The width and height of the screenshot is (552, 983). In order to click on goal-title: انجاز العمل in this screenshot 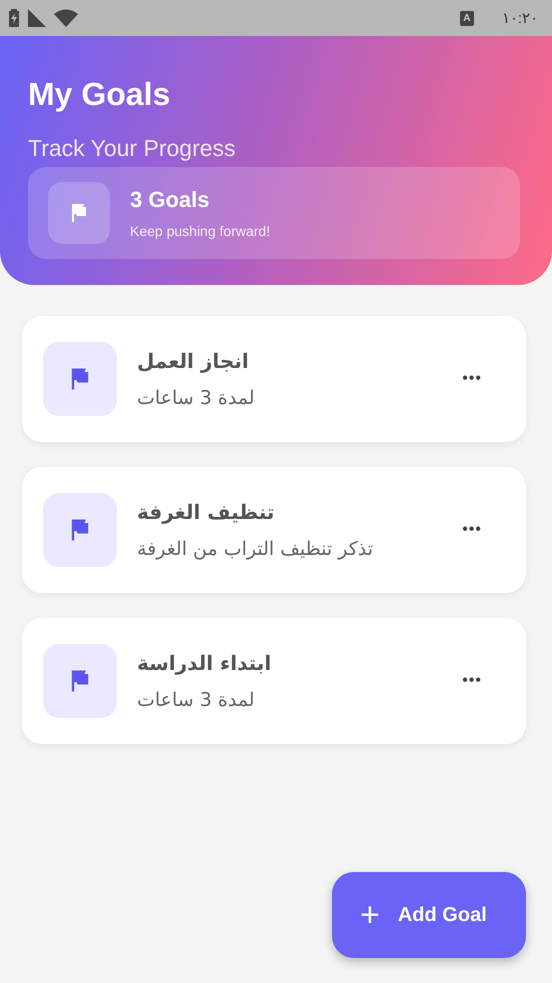, I will do `click(193, 361)`.